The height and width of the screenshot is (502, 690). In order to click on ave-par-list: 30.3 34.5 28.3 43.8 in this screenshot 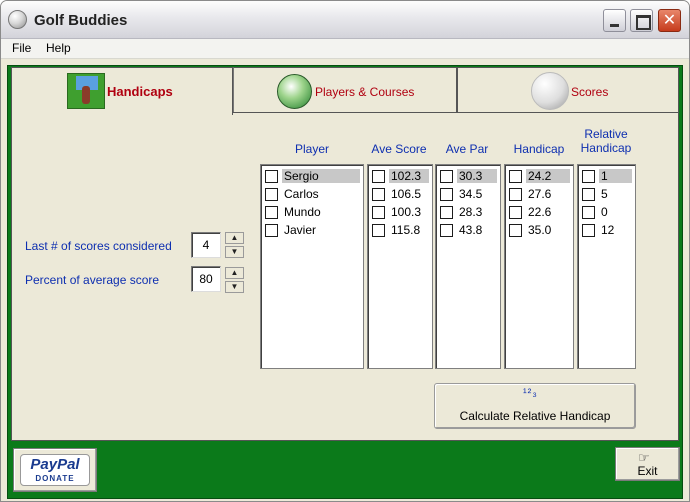, I will do `click(468, 266)`.